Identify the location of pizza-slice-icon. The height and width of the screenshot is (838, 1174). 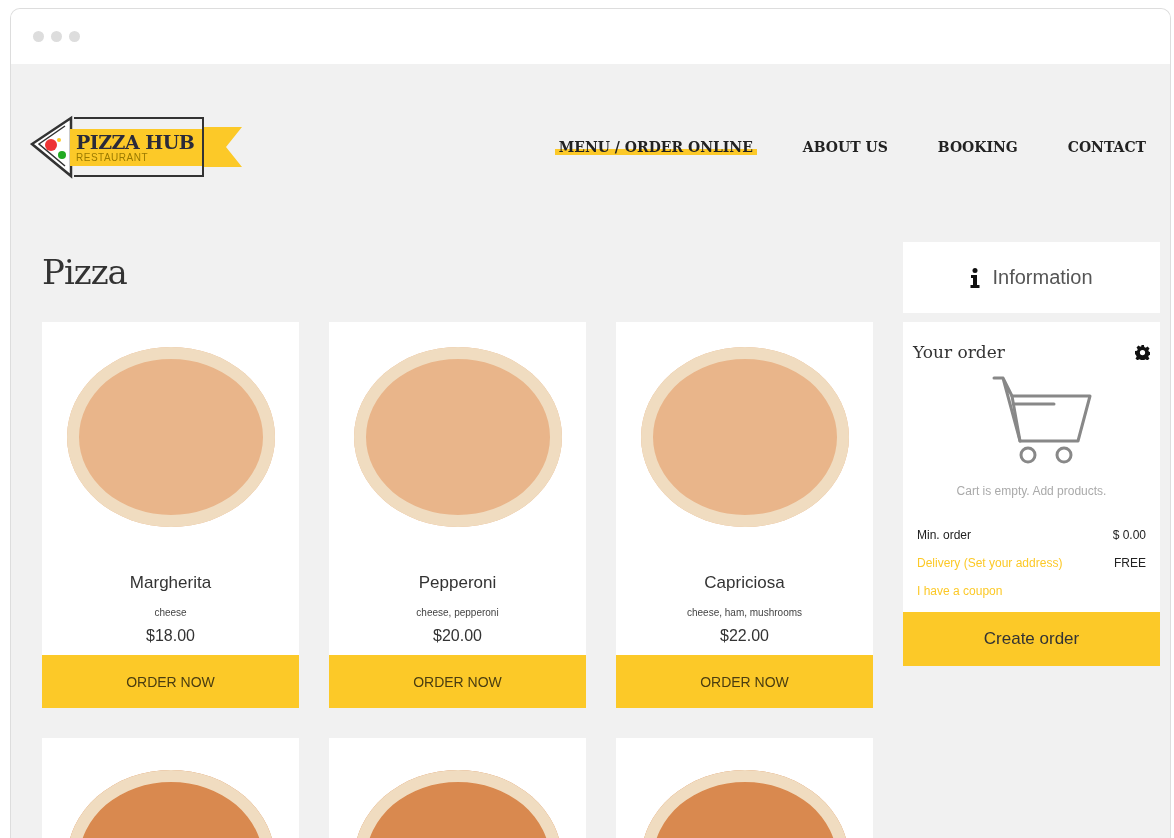
(51, 147).